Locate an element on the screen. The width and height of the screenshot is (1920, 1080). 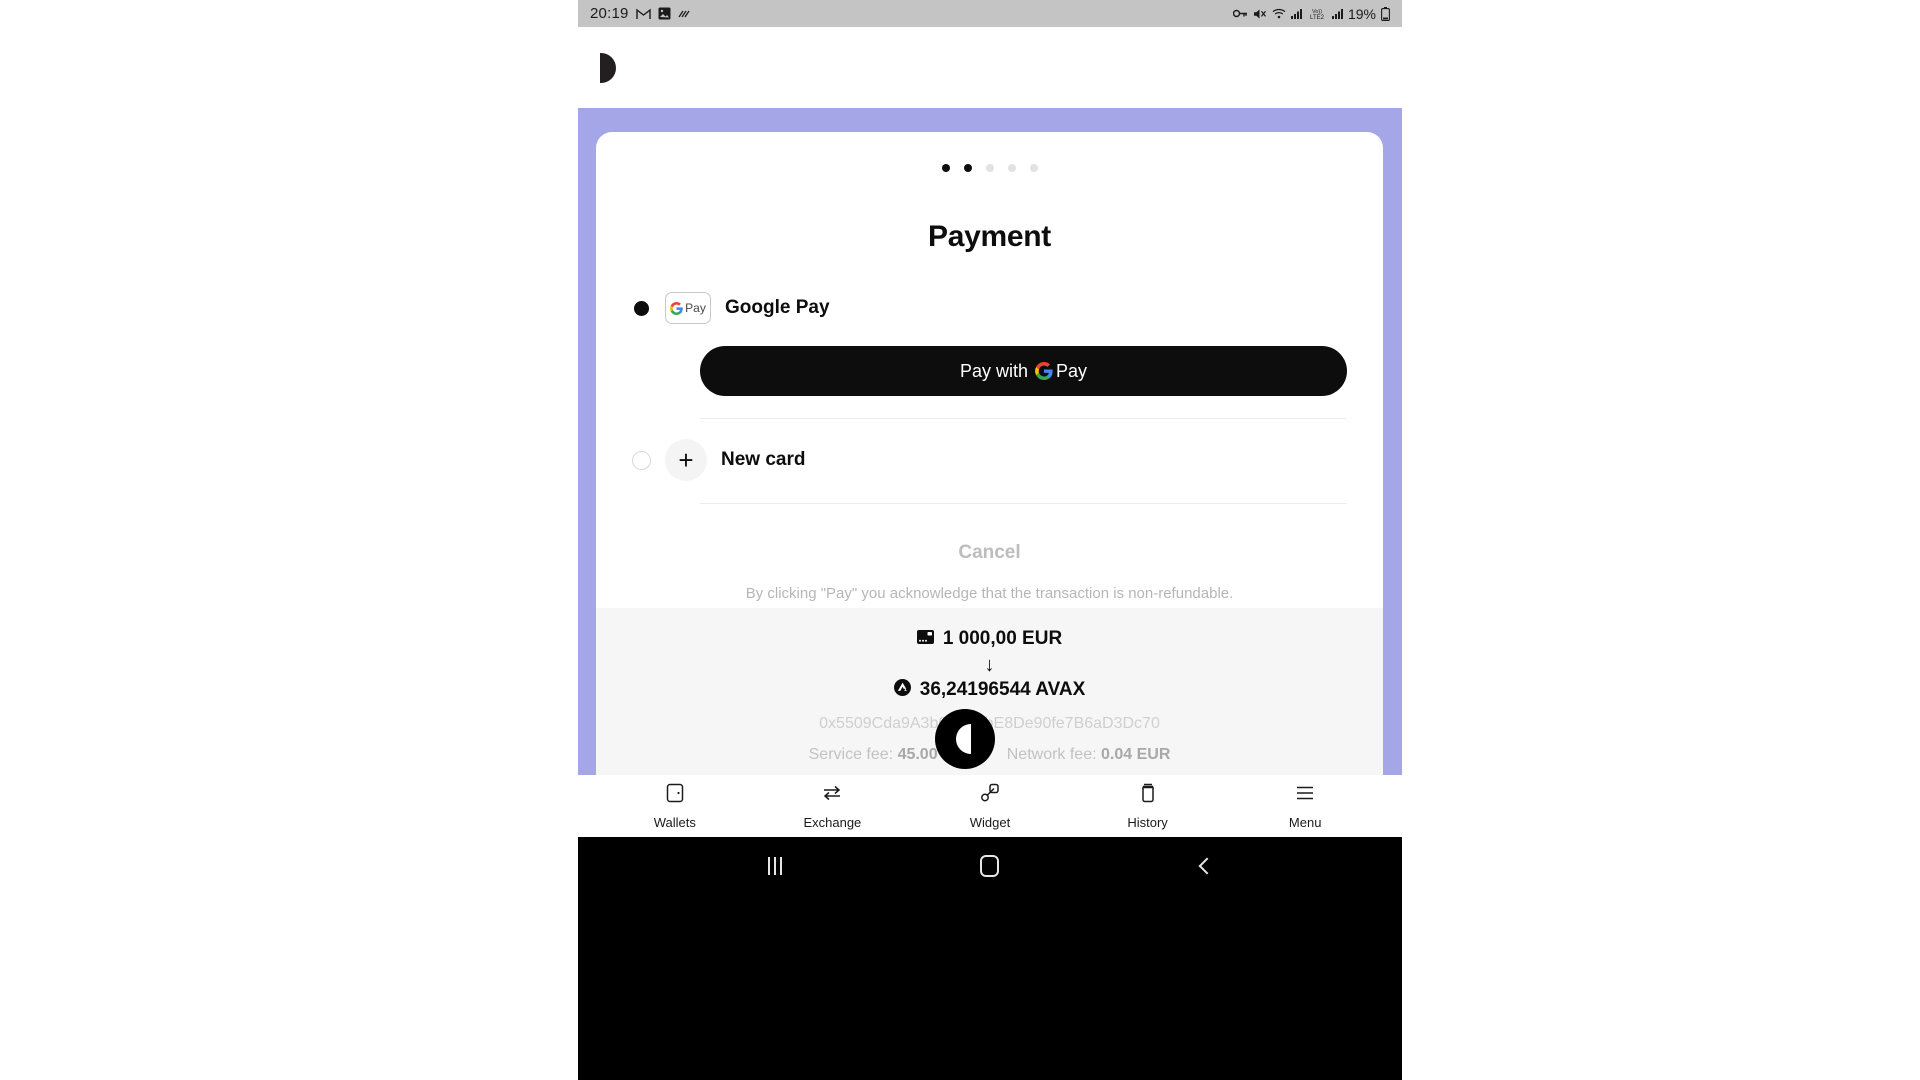
pay-with-google-pay-button: Pay with Pay is located at coordinates (1023, 371).